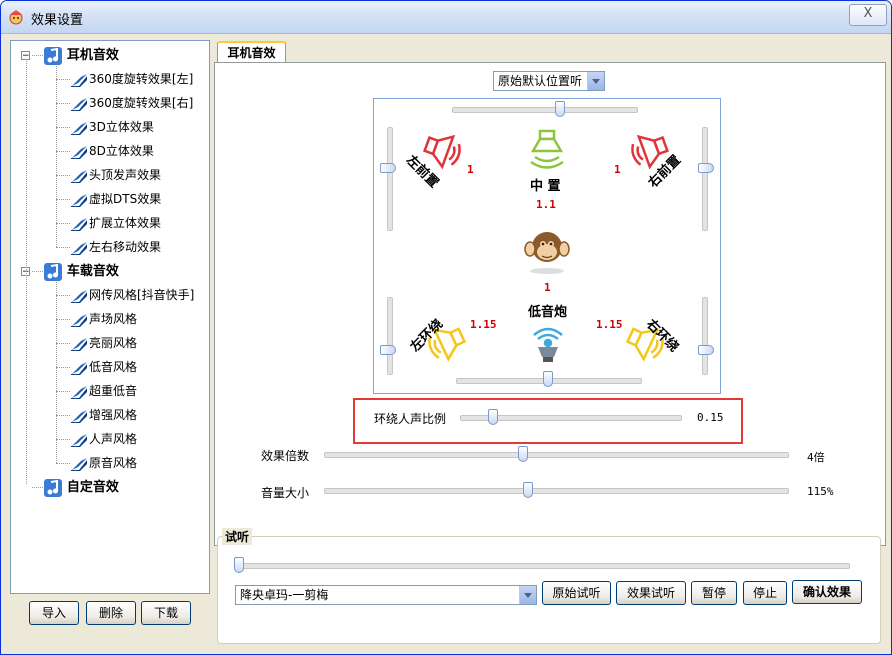  Describe the element at coordinates (113, 367) in the screenshot. I see `tree-item-label: 低音风格` at that location.